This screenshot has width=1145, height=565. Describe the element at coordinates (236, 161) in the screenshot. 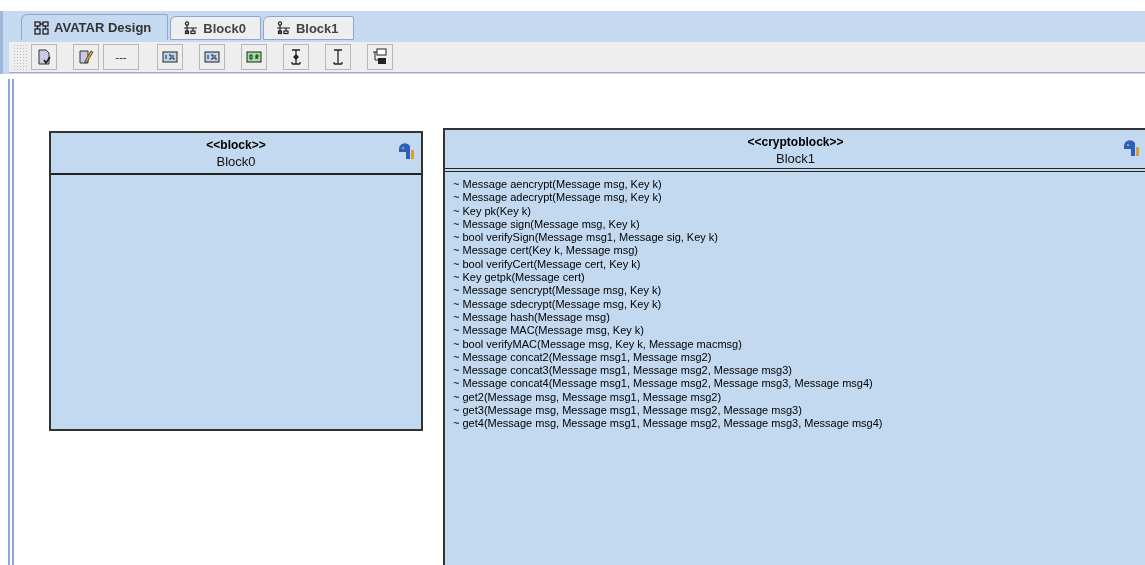

I see `block-name: Block0` at that location.